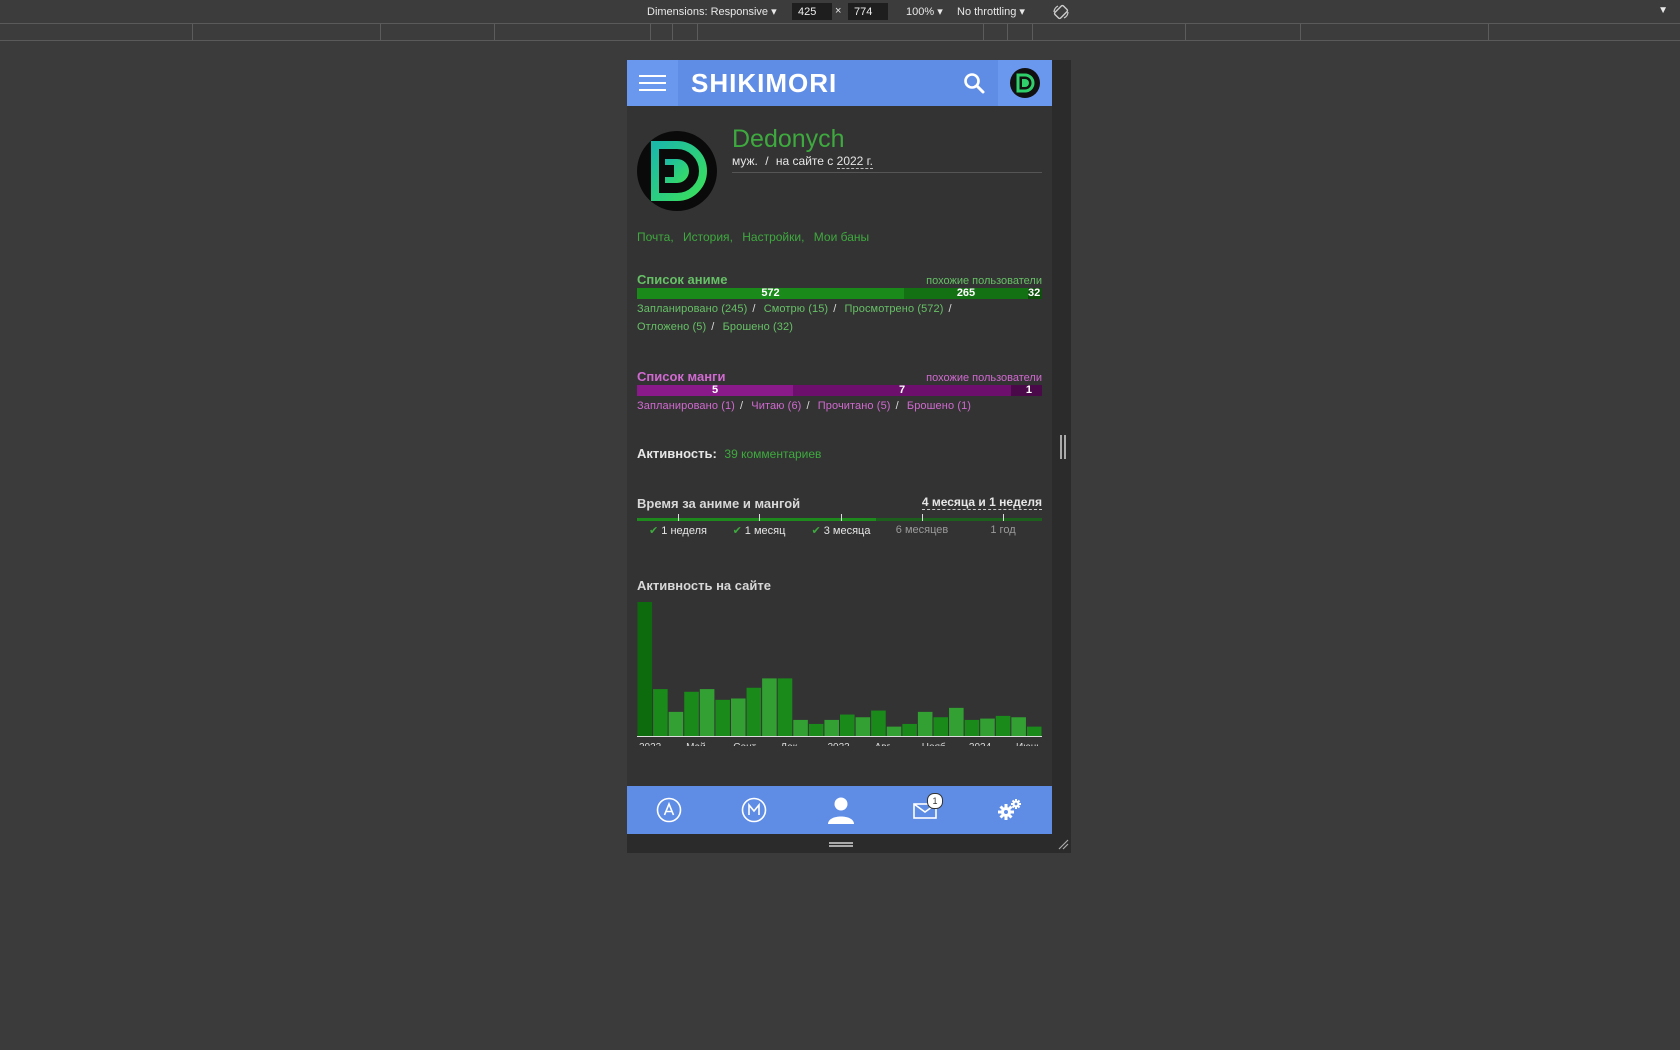 The width and height of the screenshot is (1680, 1050). What do you see at coordinates (924, 11) in the screenshot?
I see `zoom-dropdown: 100% ▾` at bounding box center [924, 11].